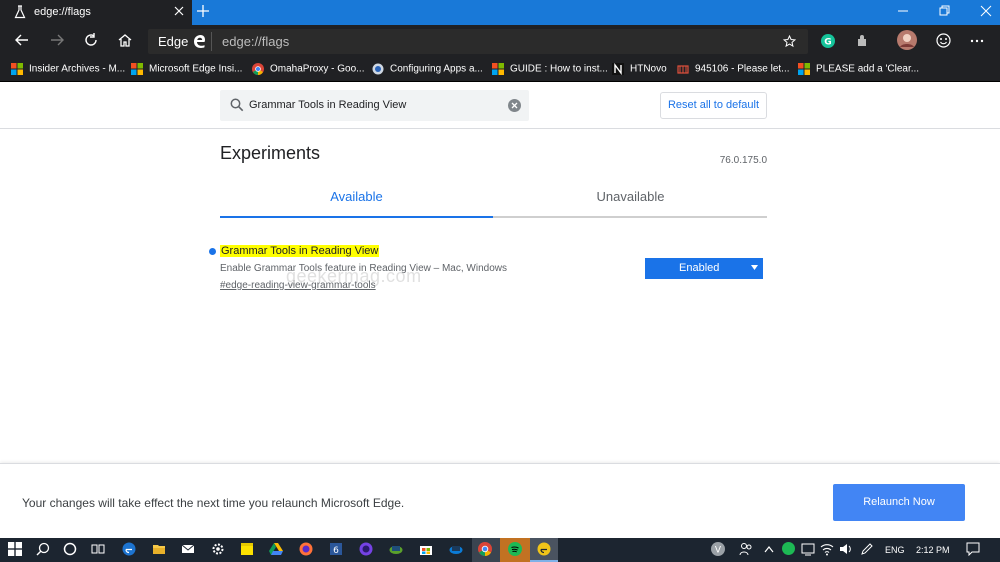 This screenshot has width=1000, height=562. Describe the element at coordinates (699, 268) in the screenshot. I see `selected-state: Enabled` at that location.